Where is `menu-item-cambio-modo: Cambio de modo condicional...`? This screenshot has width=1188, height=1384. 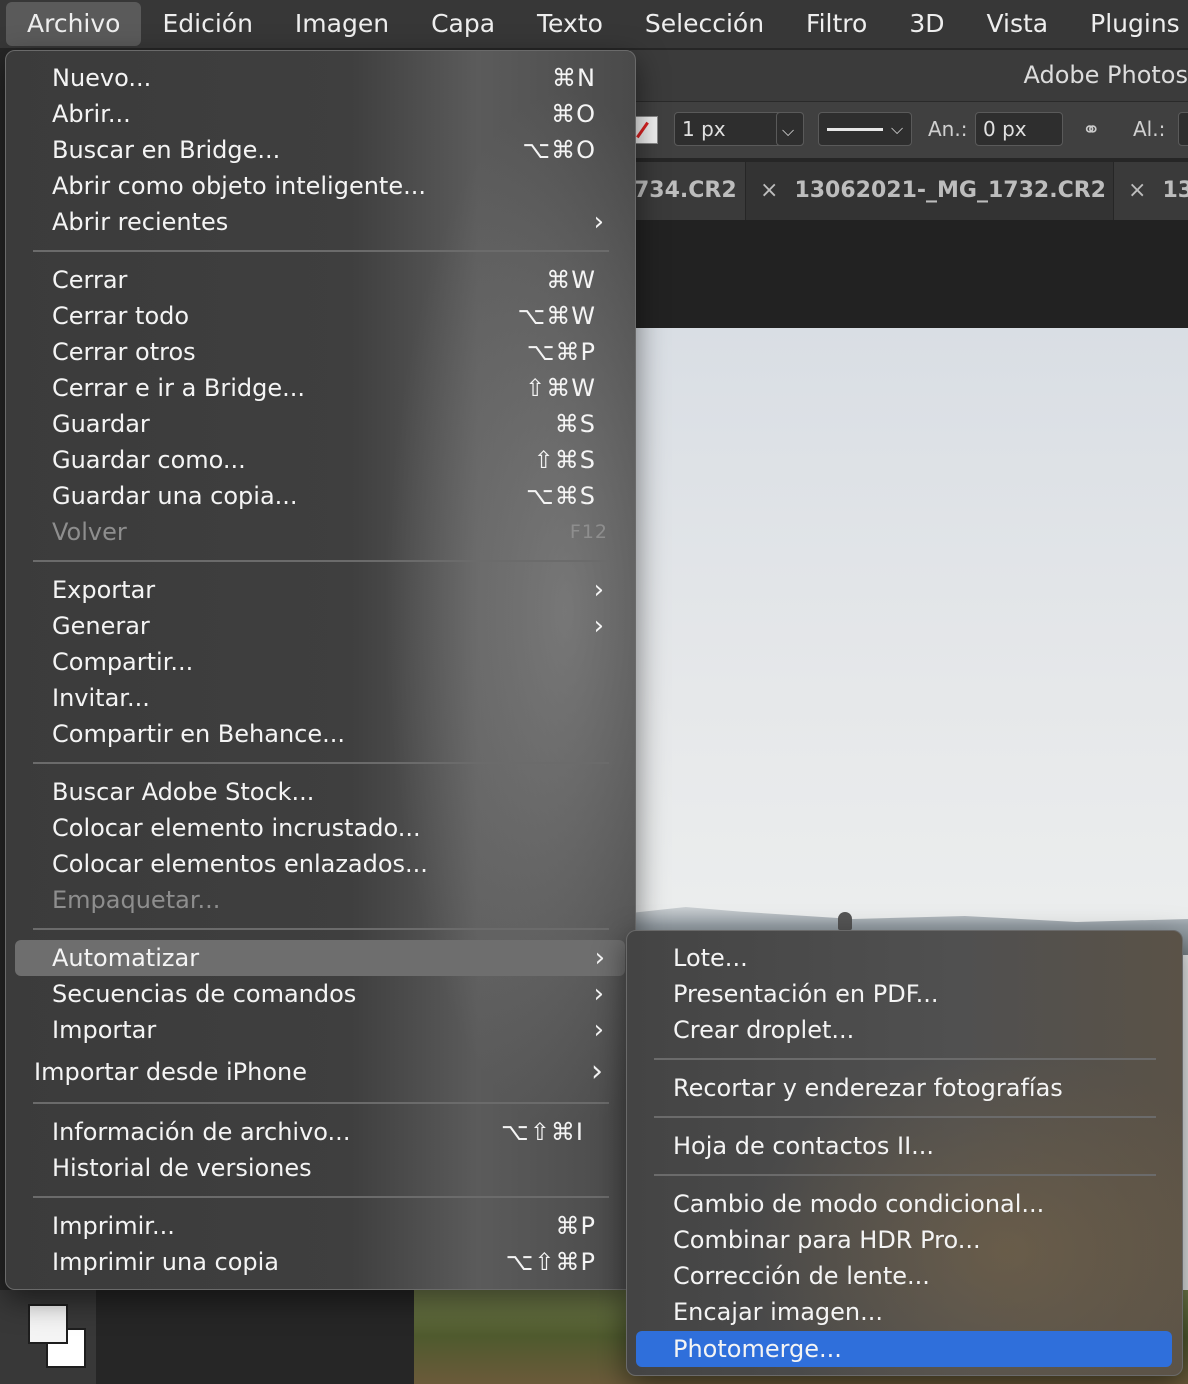 menu-item-cambio-modo: Cambio de modo condicional... is located at coordinates (913, 1204).